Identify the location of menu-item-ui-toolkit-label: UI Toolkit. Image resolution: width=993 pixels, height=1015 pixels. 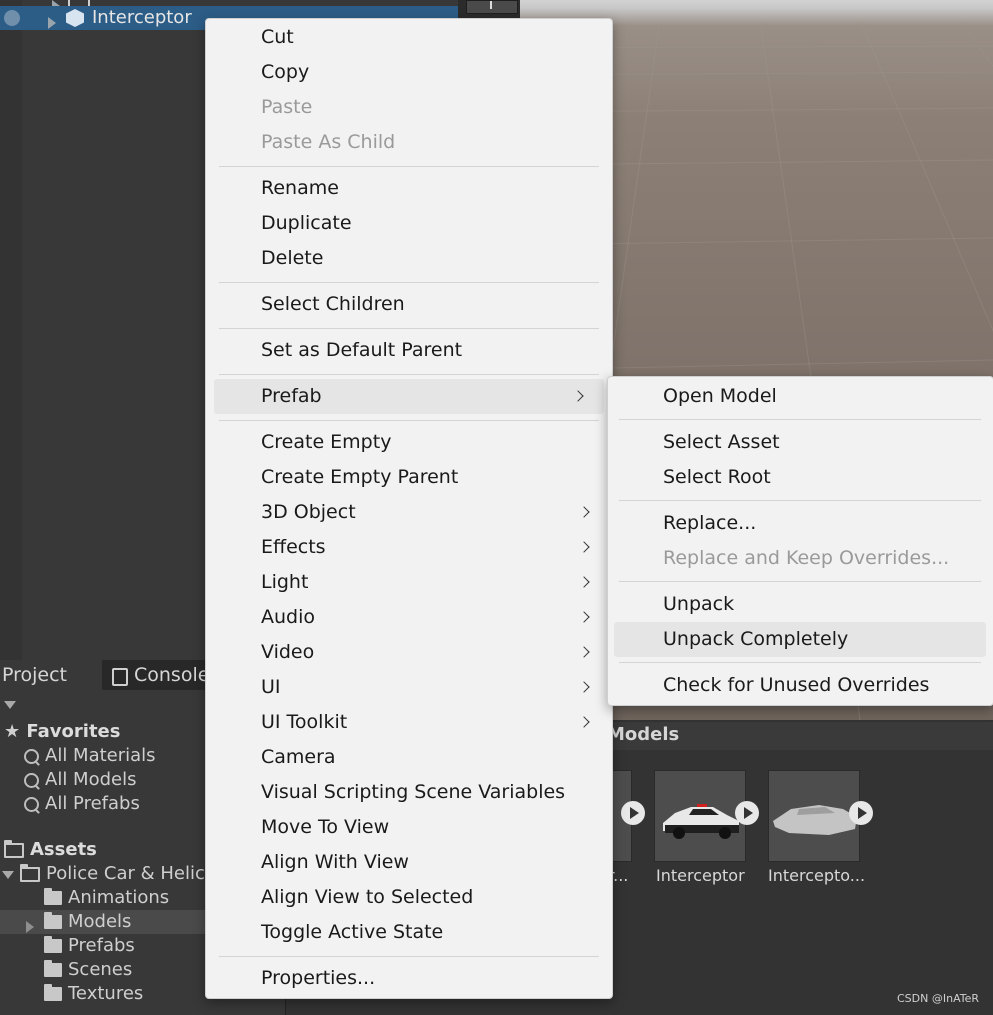
(304, 722).